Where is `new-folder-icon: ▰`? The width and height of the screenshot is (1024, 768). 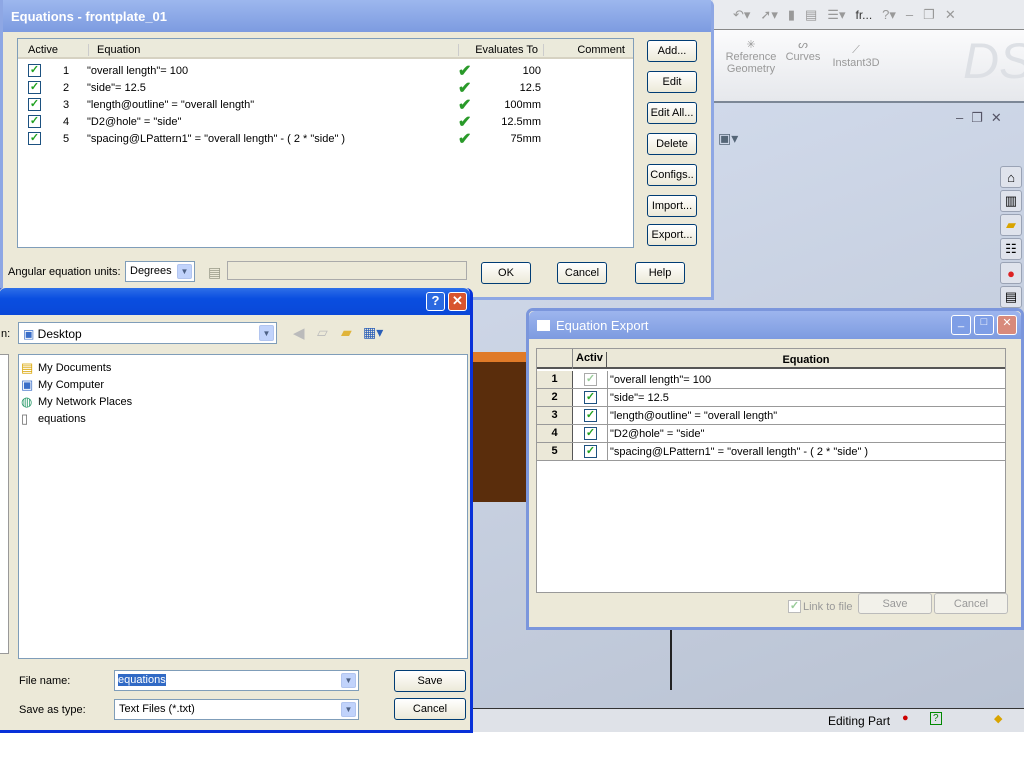 new-folder-icon: ▰ is located at coordinates (346, 332).